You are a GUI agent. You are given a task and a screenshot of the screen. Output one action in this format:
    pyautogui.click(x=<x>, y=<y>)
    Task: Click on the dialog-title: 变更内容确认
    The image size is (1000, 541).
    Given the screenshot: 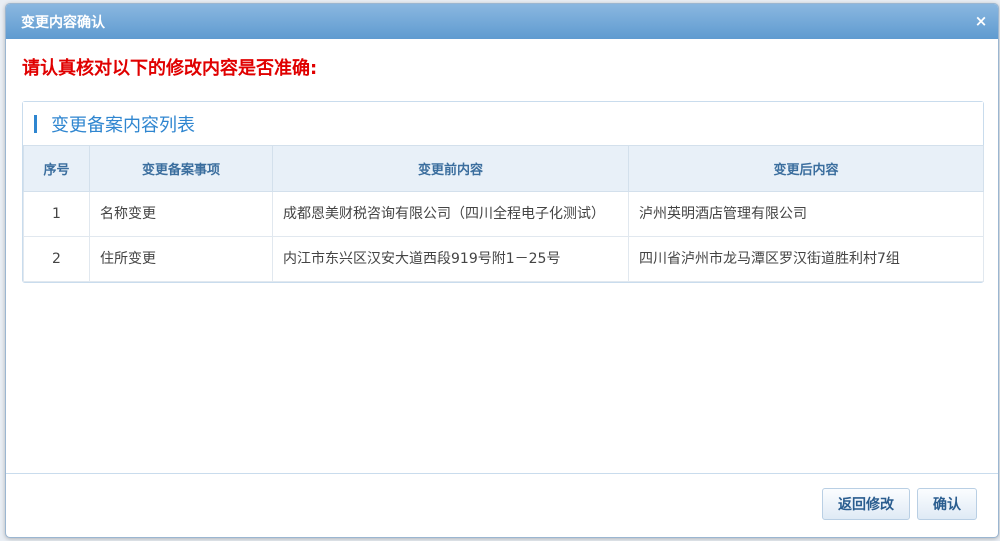 What is the action you would take?
    pyautogui.click(x=63, y=22)
    